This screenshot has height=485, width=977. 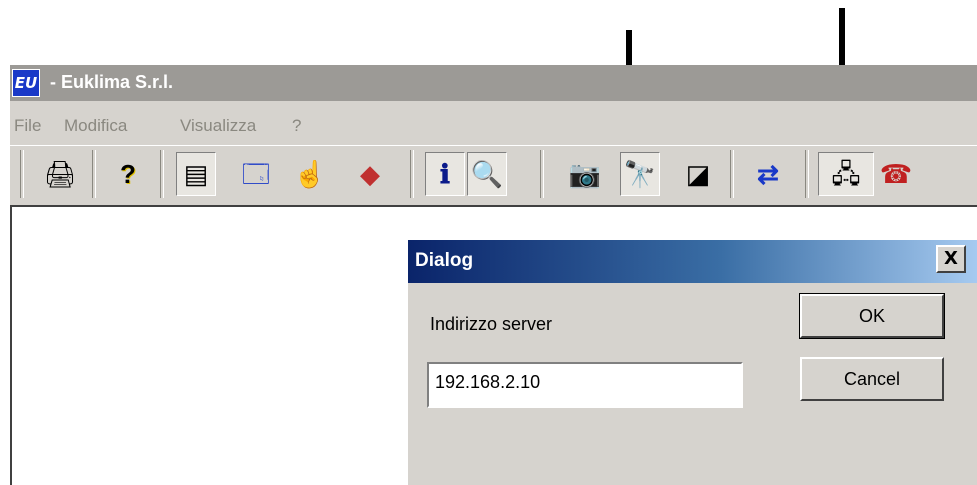 I want to click on binoculars-icon: 🔭, so click(x=640, y=174).